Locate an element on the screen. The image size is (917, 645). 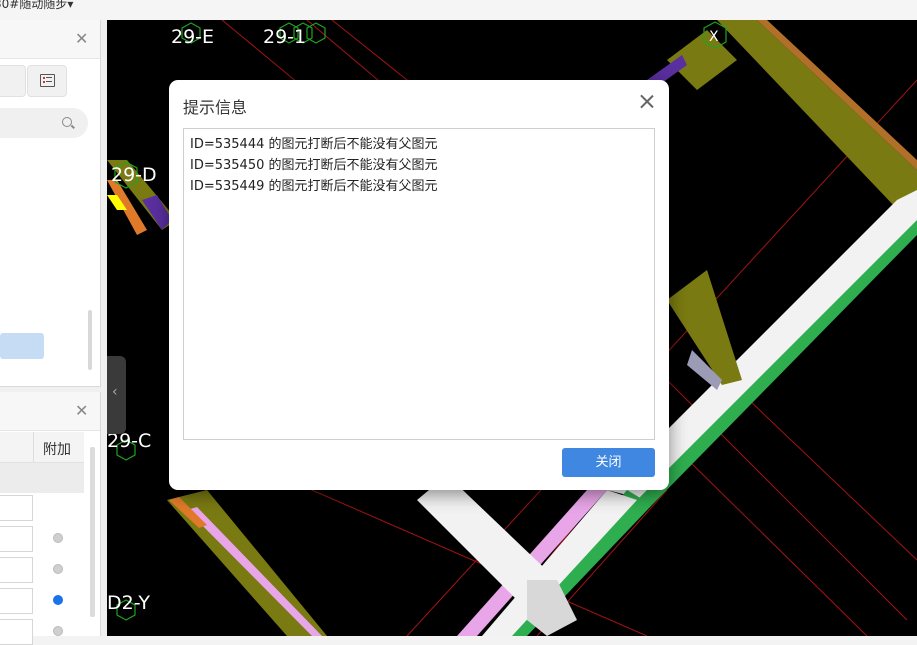
axis-label: 29-E is located at coordinates (193, 37).